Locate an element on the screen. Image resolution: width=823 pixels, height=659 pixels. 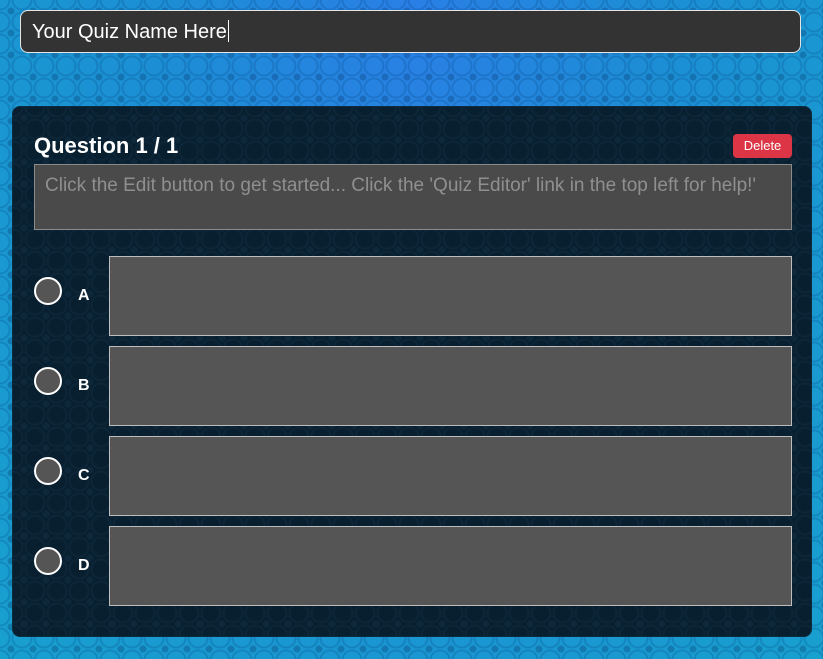
answer-row-b: B is located at coordinates (413, 386).